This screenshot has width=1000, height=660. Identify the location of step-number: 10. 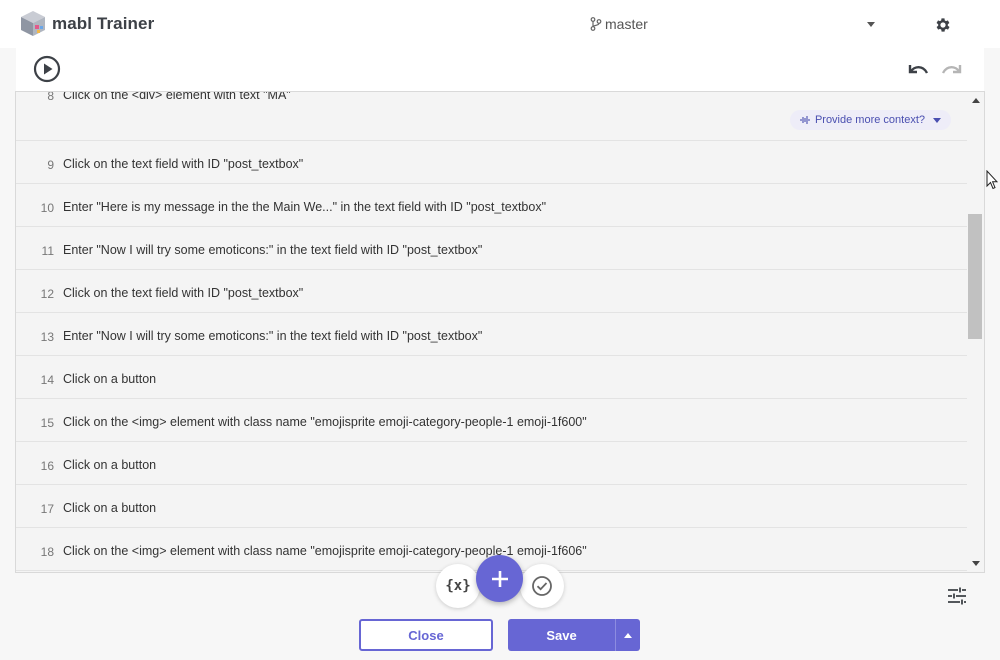
(47, 208).